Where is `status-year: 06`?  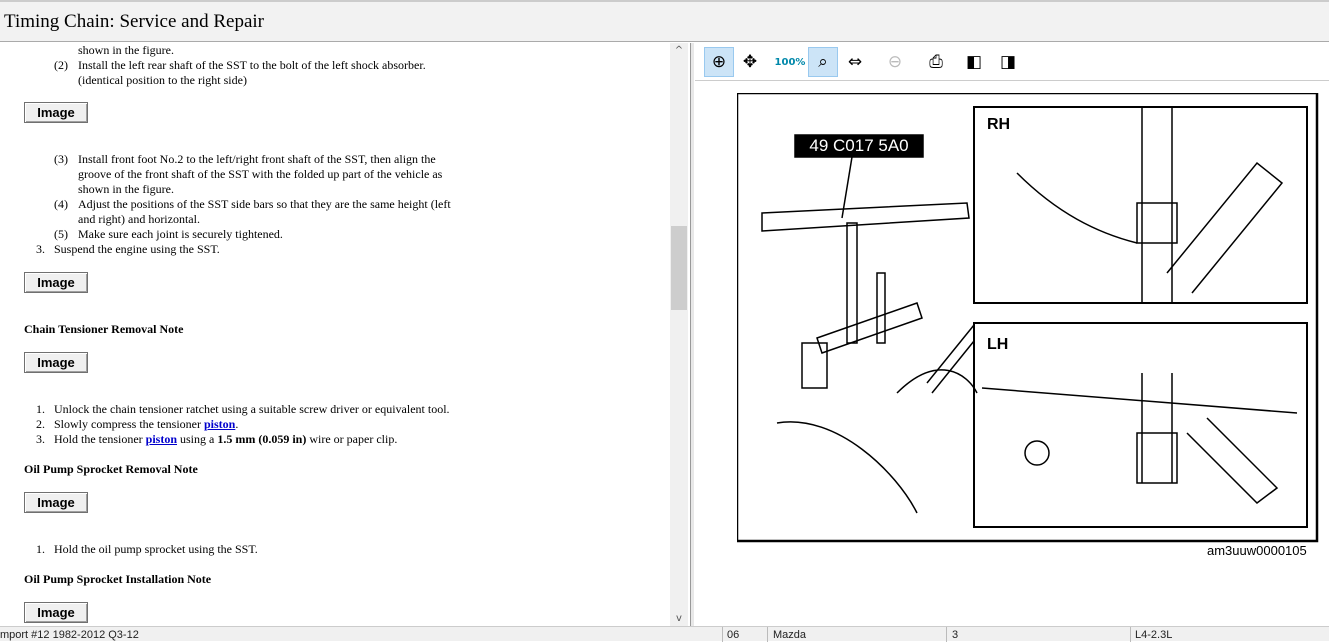 status-year: 06 is located at coordinates (733, 635).